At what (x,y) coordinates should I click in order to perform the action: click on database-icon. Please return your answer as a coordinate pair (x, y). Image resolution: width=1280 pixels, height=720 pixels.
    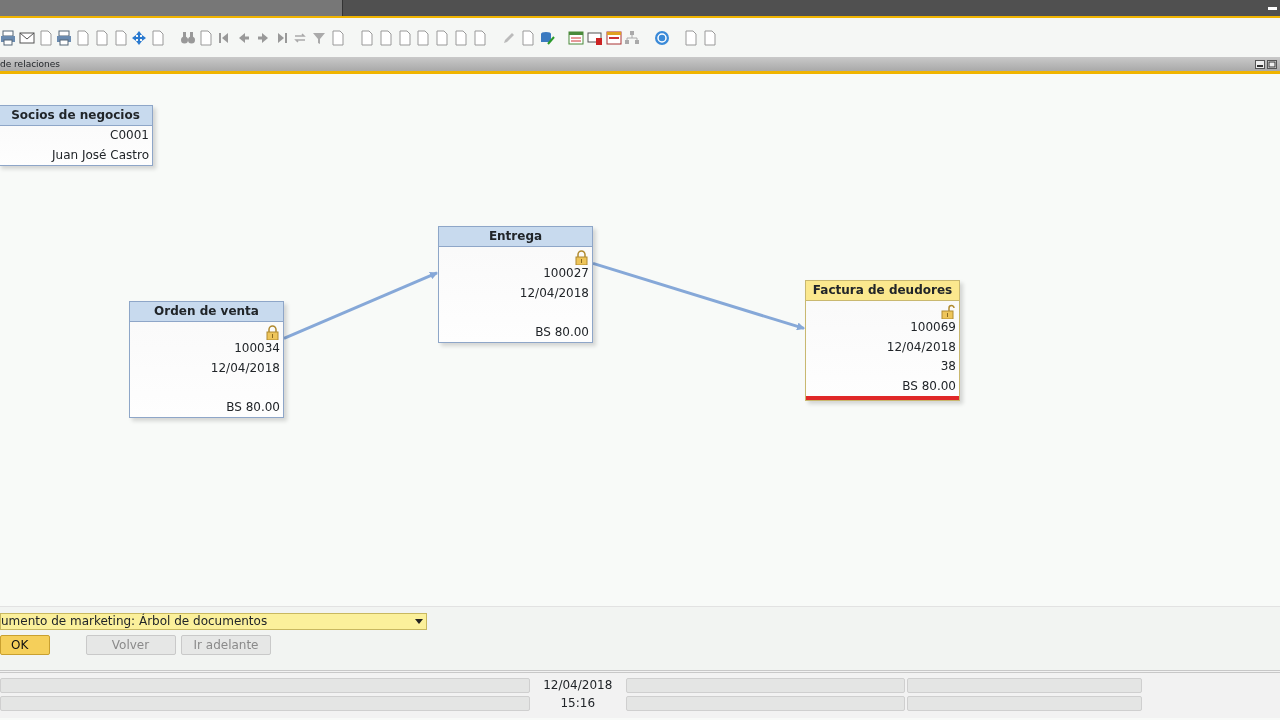
    Looking at the image, I should click on (546, 37).